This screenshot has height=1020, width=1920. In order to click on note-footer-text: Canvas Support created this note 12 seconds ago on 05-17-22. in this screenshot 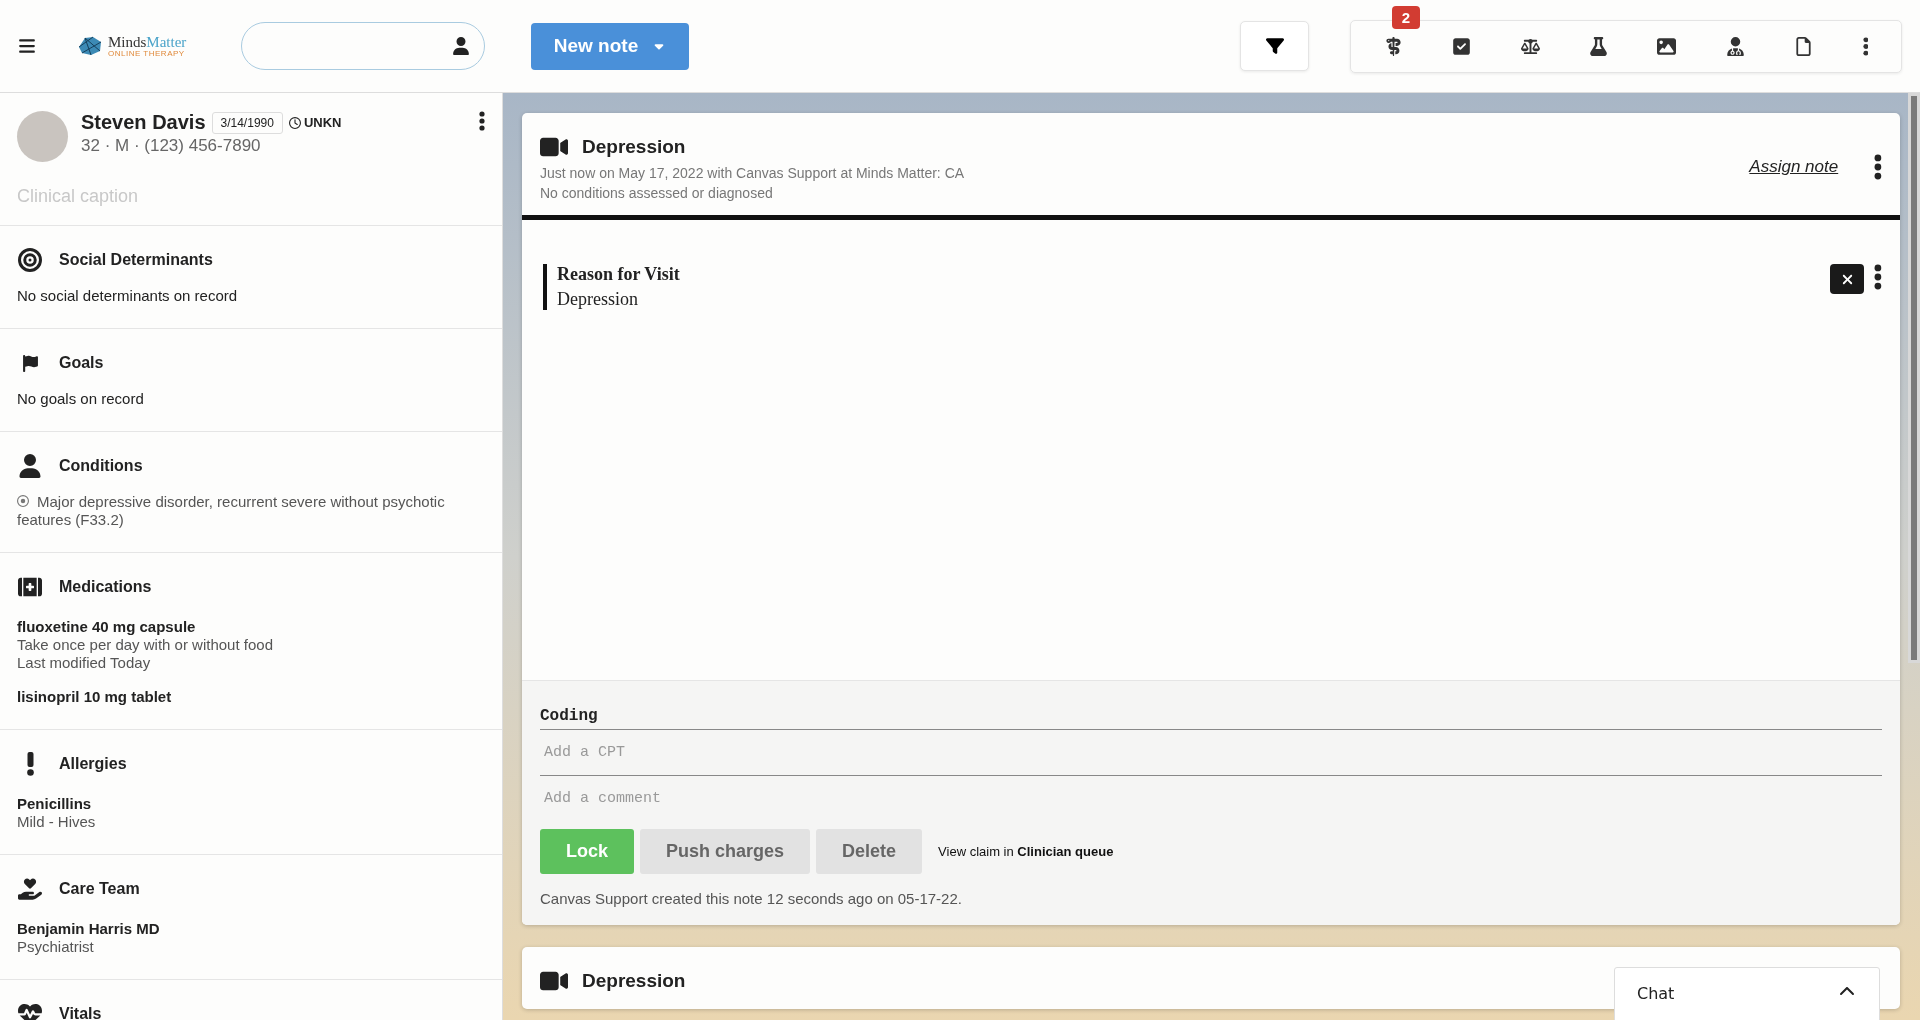, I will do `click(751, 898)`.